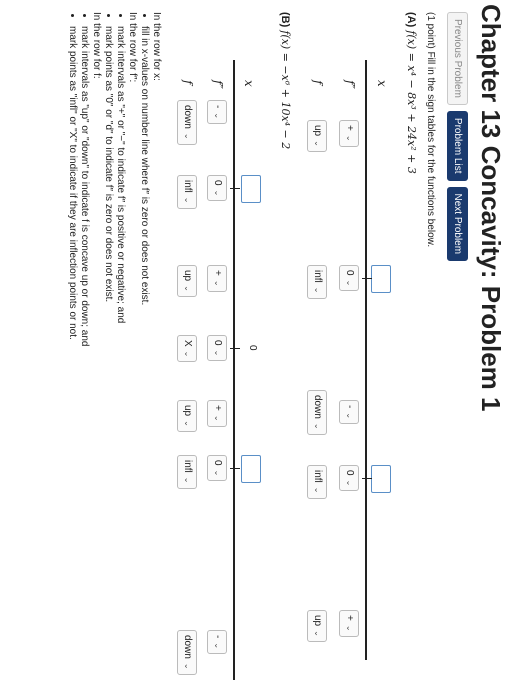  What do you see at coordinates (411, 20) in the screenshot?
I see `part-a-label: (A)` at bounding box center [411, 20].